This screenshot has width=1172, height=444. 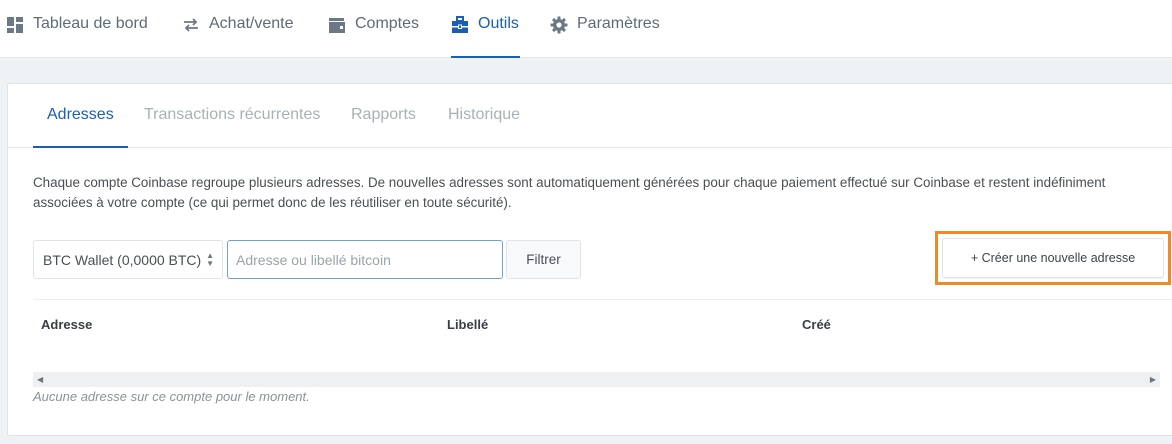 I want to click on nav-item-label: Achat/vente, so click(x=251, y=23).